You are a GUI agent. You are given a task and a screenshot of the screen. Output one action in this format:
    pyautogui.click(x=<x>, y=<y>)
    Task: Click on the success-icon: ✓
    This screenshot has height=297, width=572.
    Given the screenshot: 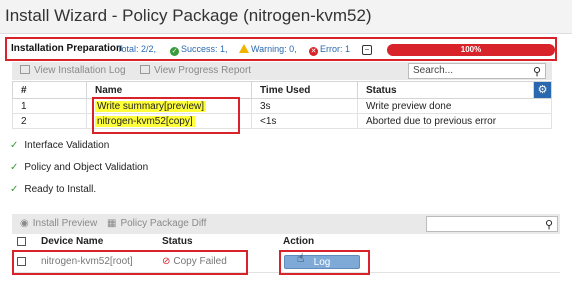 What is the action you would take?
    pyautogui.click(x=174, y=51)
    